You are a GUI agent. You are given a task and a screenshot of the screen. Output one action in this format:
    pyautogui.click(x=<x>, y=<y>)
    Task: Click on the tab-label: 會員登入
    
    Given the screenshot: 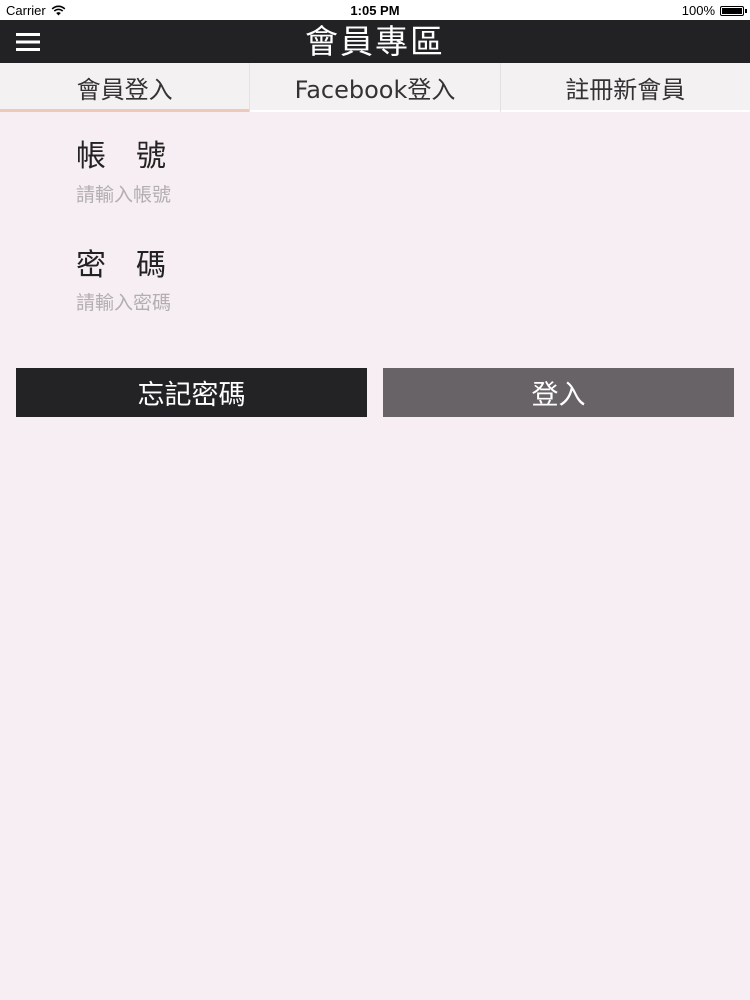 What is the action you would take?
    pyautogui.click(x=124, y=90)
    